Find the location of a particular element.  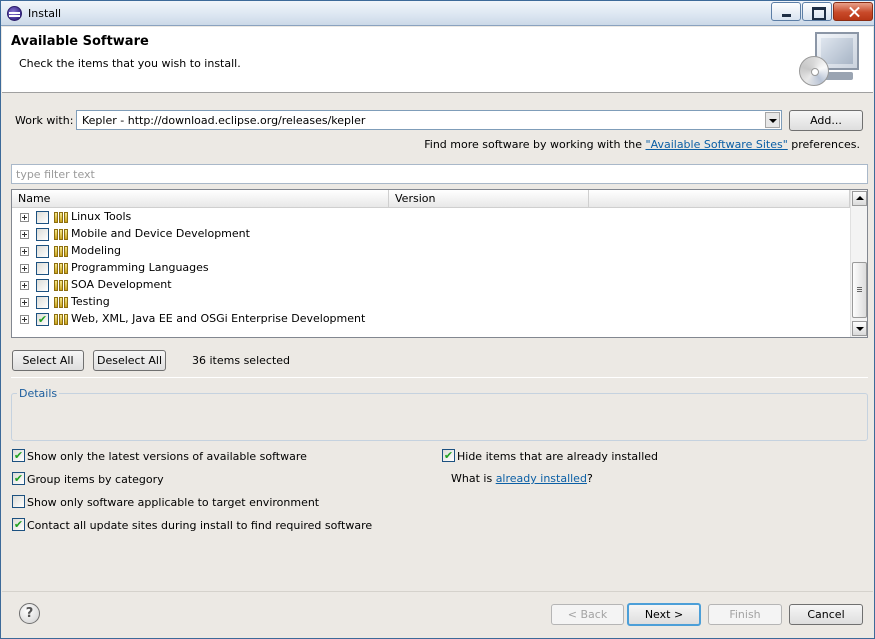

scroll-down-icon is located at coordinates (859, 328).